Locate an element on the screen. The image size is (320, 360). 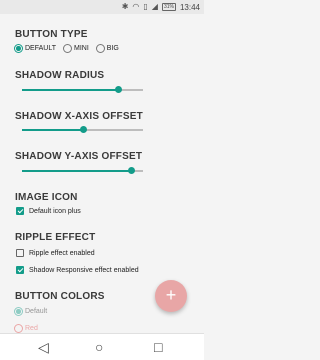
shadow-radius-slider is located at coordinates (82, 90).